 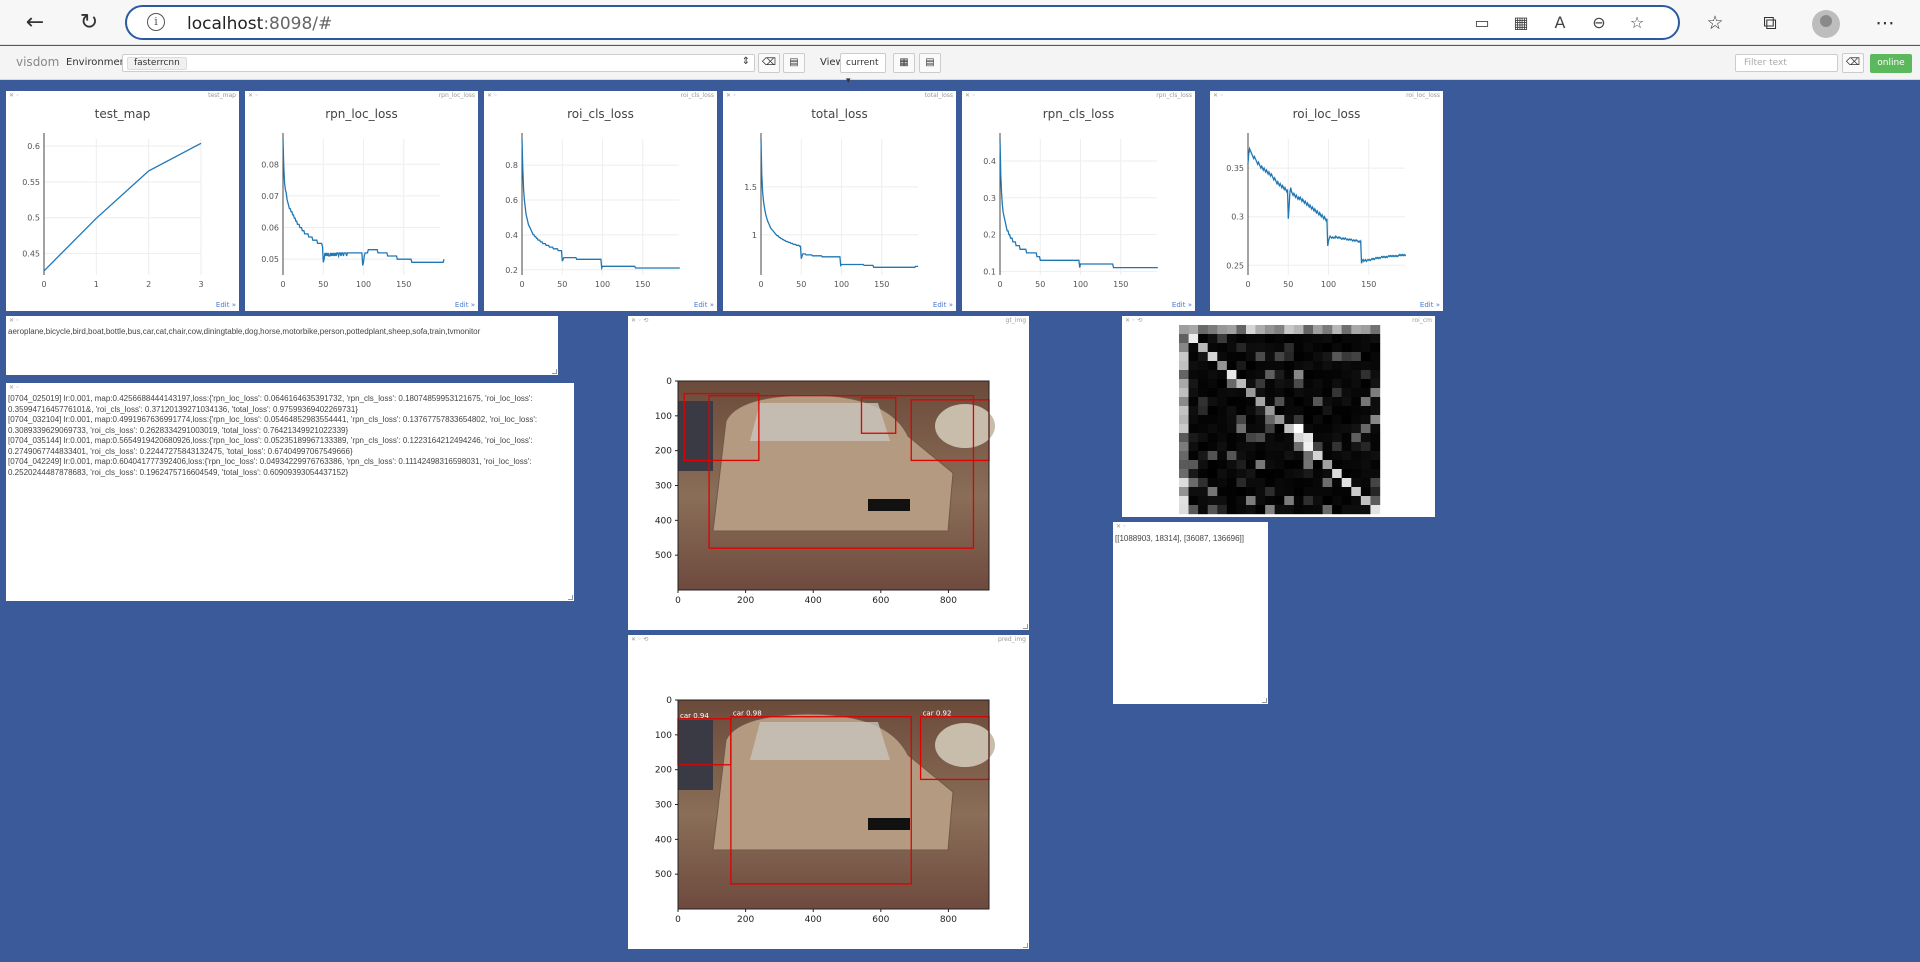 I want to click on car-left-shape, so click(x=695, y=755).